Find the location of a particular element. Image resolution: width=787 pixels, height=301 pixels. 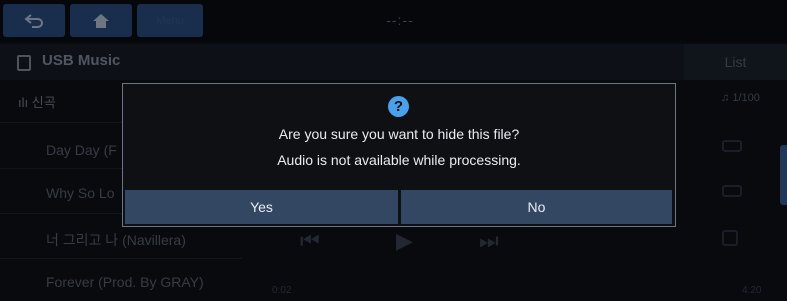

question-icon: ? is located at coordinates (398, 106).